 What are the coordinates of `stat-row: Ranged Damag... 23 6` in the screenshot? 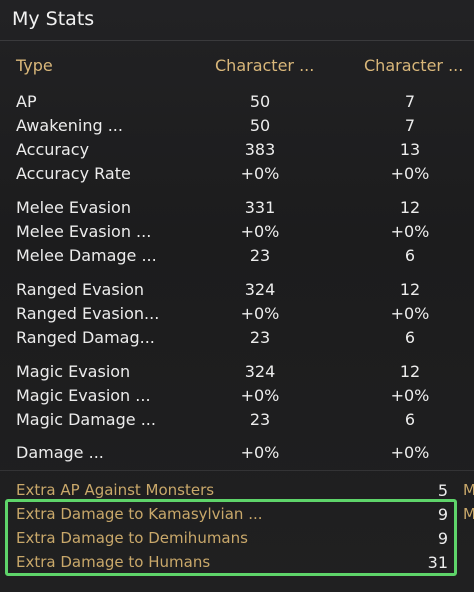 It's located at (237, 340).